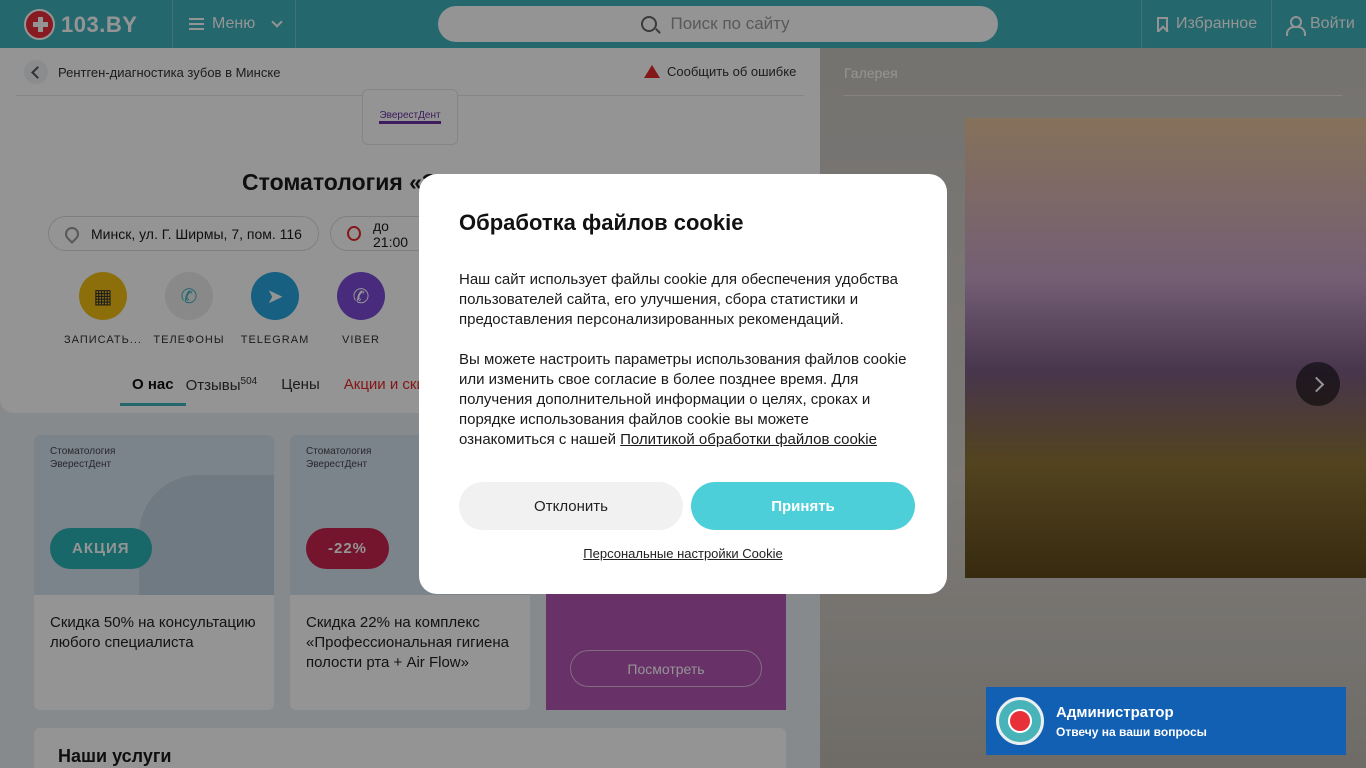 Image resolution: width=1366 pixels, height=768 pixels. What do you see at coordinates (748, 439) in the screenshot?
I see `cookie-policy-link: Политикой обработки файлов cookie` at bounding box center [748, 439].